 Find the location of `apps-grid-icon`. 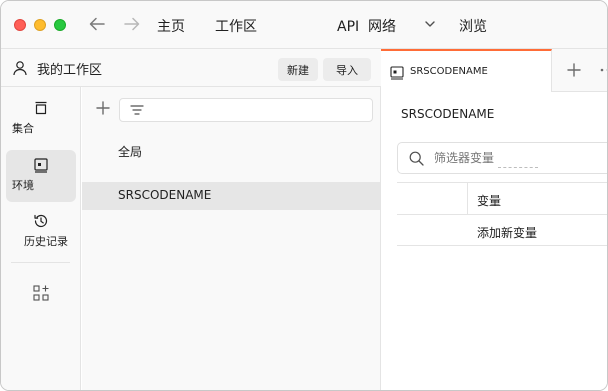

apps-grid-icon is located at coordinates (41, 293).